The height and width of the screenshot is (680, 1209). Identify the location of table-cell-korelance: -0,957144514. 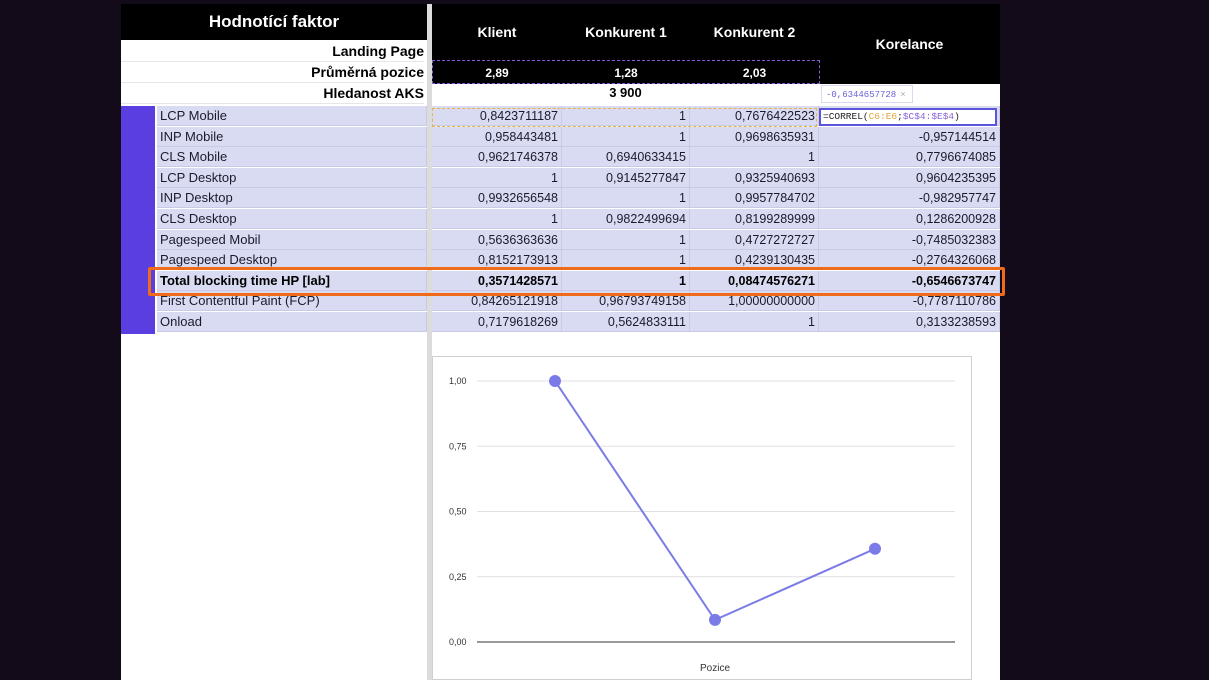
(909, 136).